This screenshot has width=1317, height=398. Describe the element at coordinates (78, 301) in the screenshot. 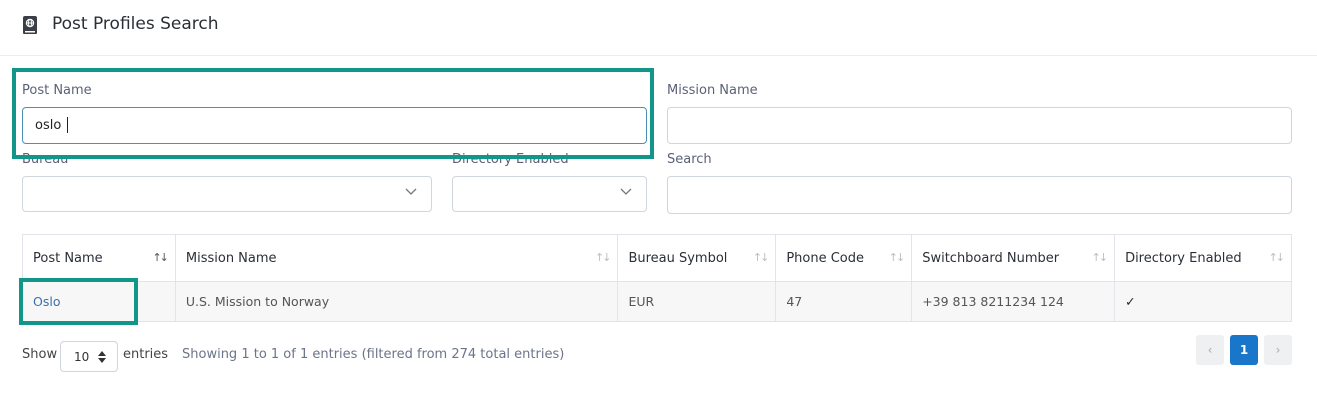

I see `highlight-box-oslo-link` at that location.